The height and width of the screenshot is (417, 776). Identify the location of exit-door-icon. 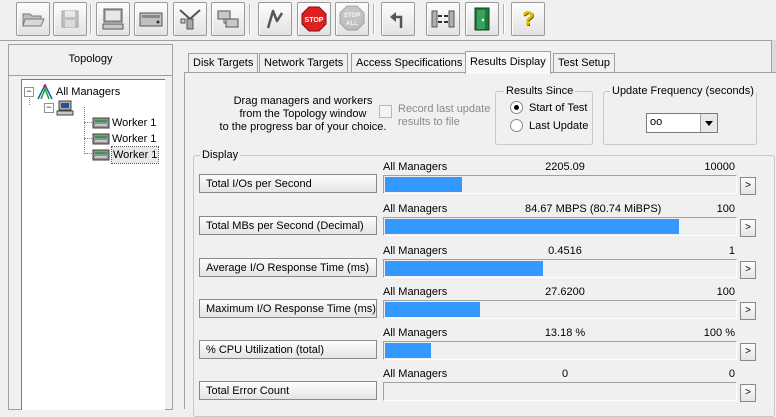
(482, 19).